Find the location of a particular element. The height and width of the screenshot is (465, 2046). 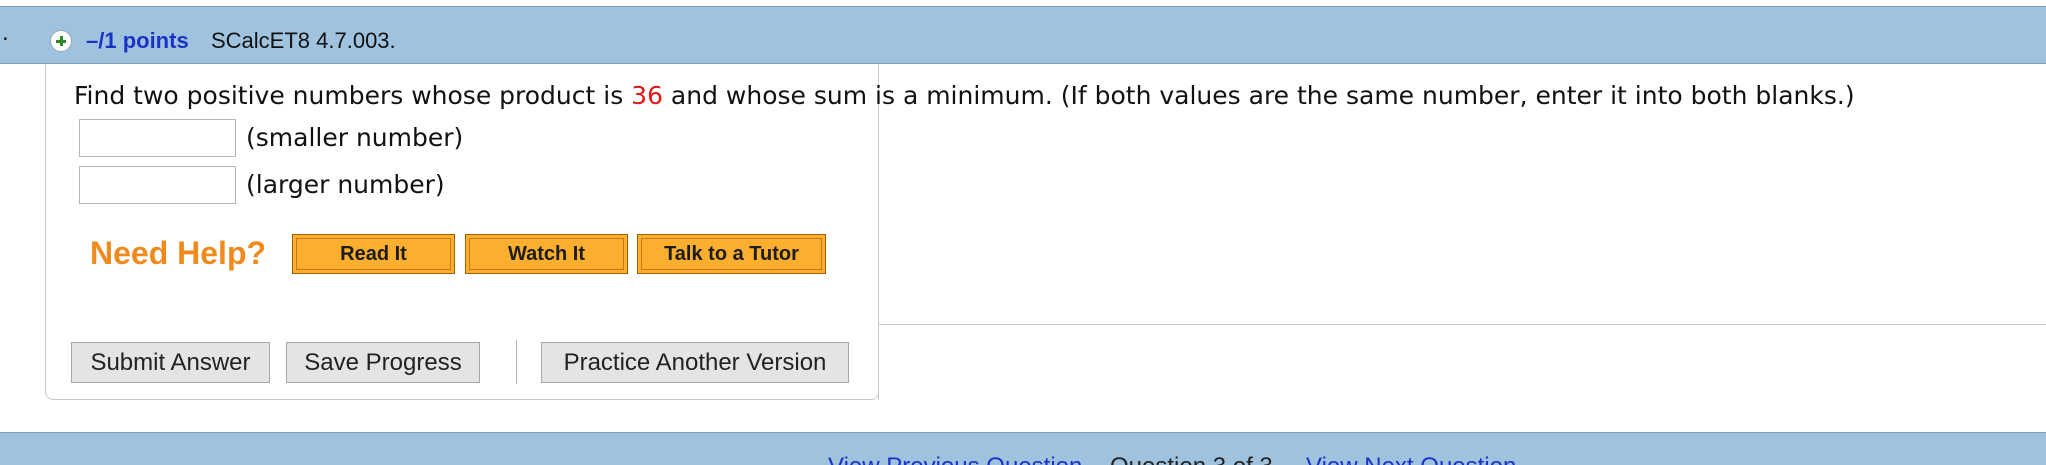

save-progress-button: Save Progress is located at coordinates (383, 362).